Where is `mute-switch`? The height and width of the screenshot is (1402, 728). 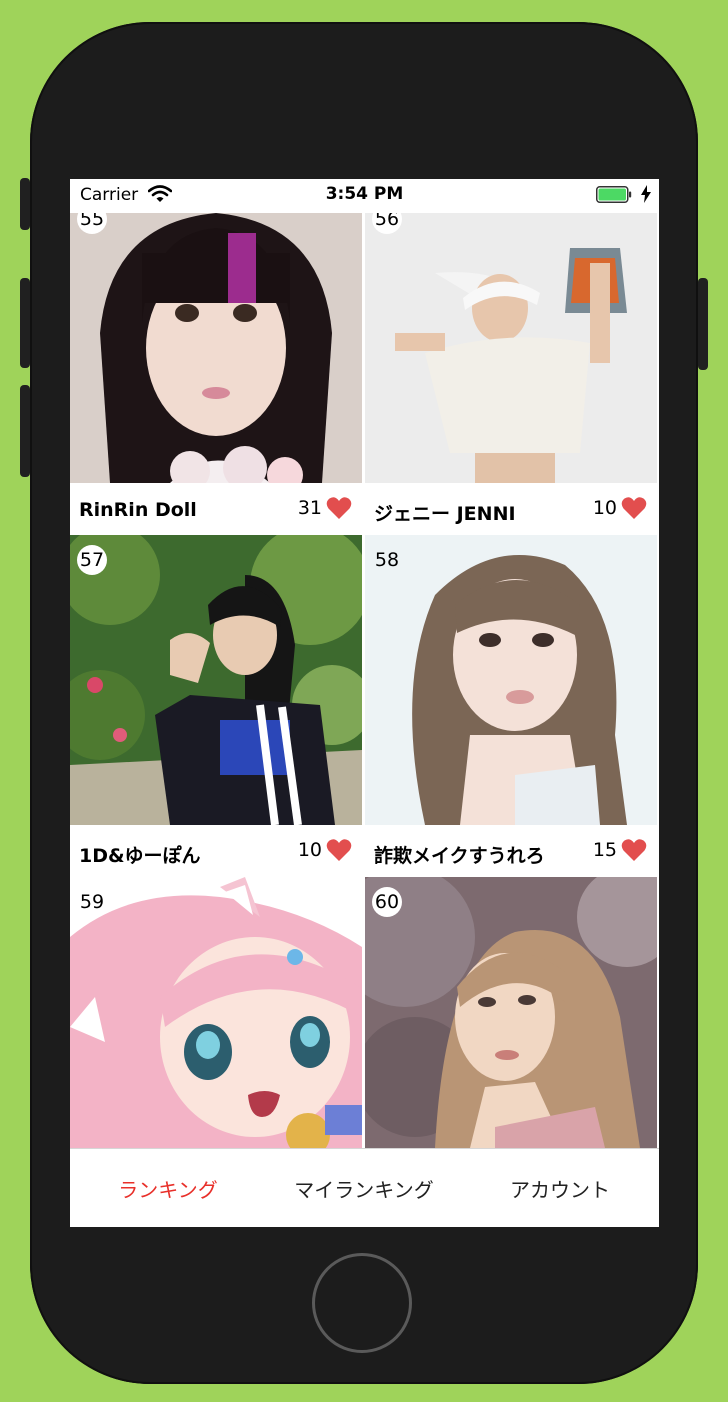
mute-switch is located at coordinates (25, 204).